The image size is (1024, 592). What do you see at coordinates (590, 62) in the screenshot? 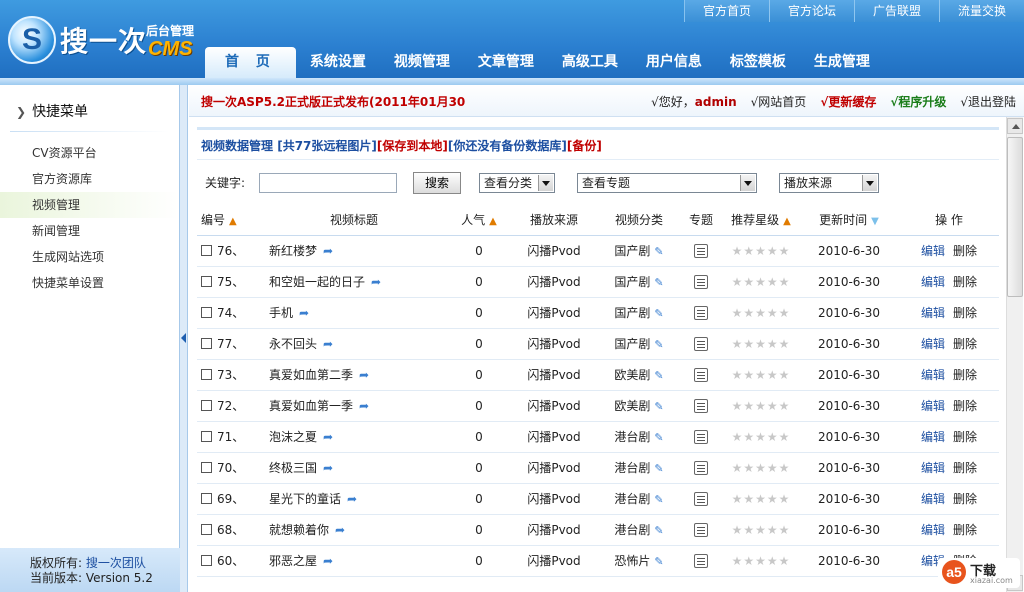
I see `tab-advanced-tools: 高级工具` at bounding box center [590, 62].